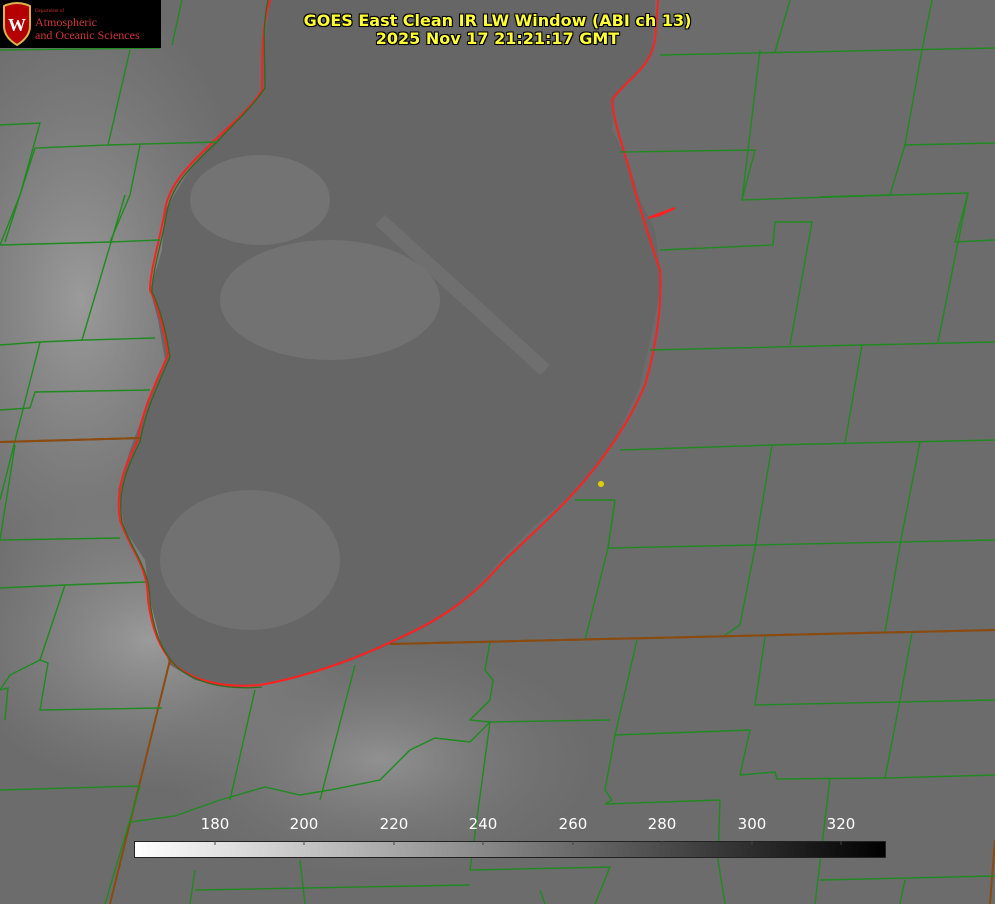 Image resolution: width=995 pixels, height=904 pixels. What do you see at coordinates (510, 849) in the screenshot?
I see `temperature-colorbar` at bounding box center [510, 849].